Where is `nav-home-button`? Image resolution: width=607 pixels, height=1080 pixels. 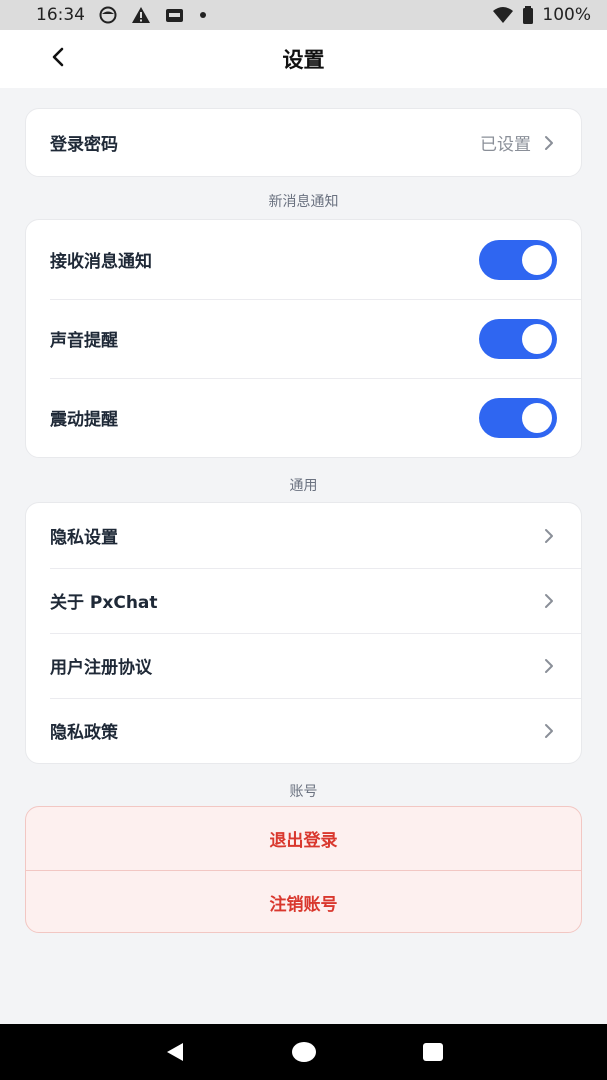 nav-home-button is located at coordinates (304, 1052).